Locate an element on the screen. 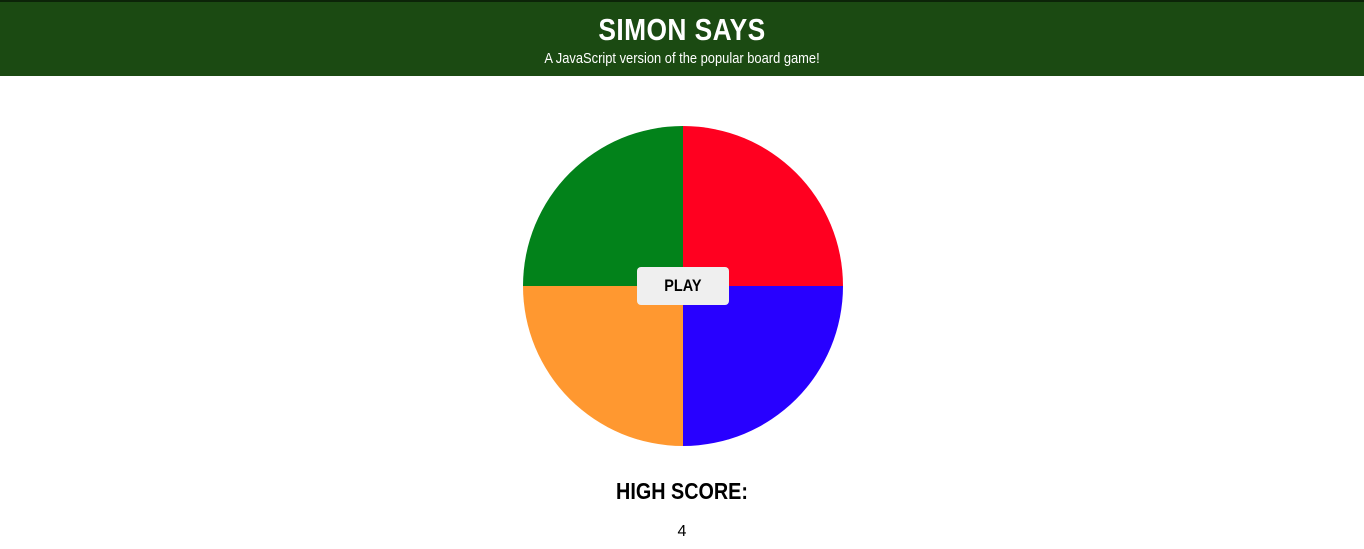 The height and width of the screenshot is (549, 1364). play-button-label: PLAY is located at coordinates (683, 285).